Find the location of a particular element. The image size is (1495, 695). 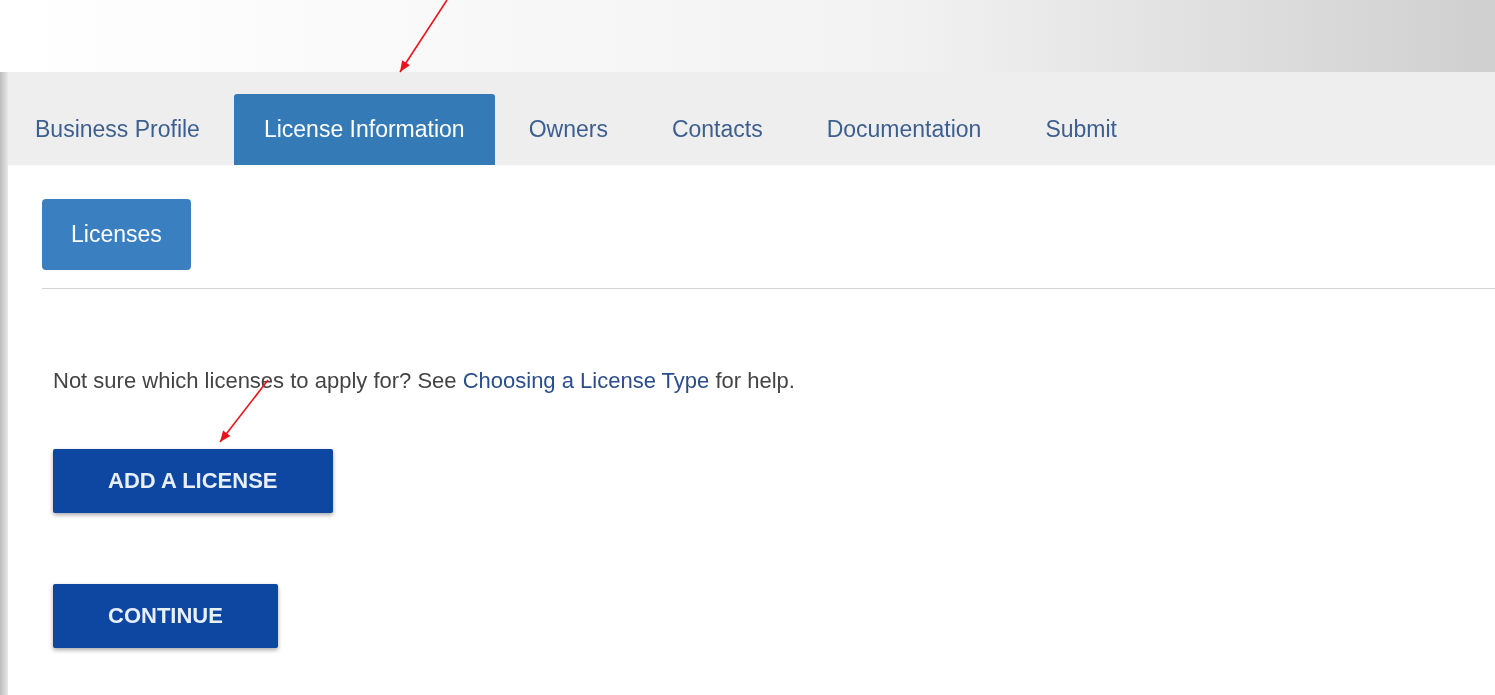

help-link: Choosing a License Type is located at coordinates (586, 380).